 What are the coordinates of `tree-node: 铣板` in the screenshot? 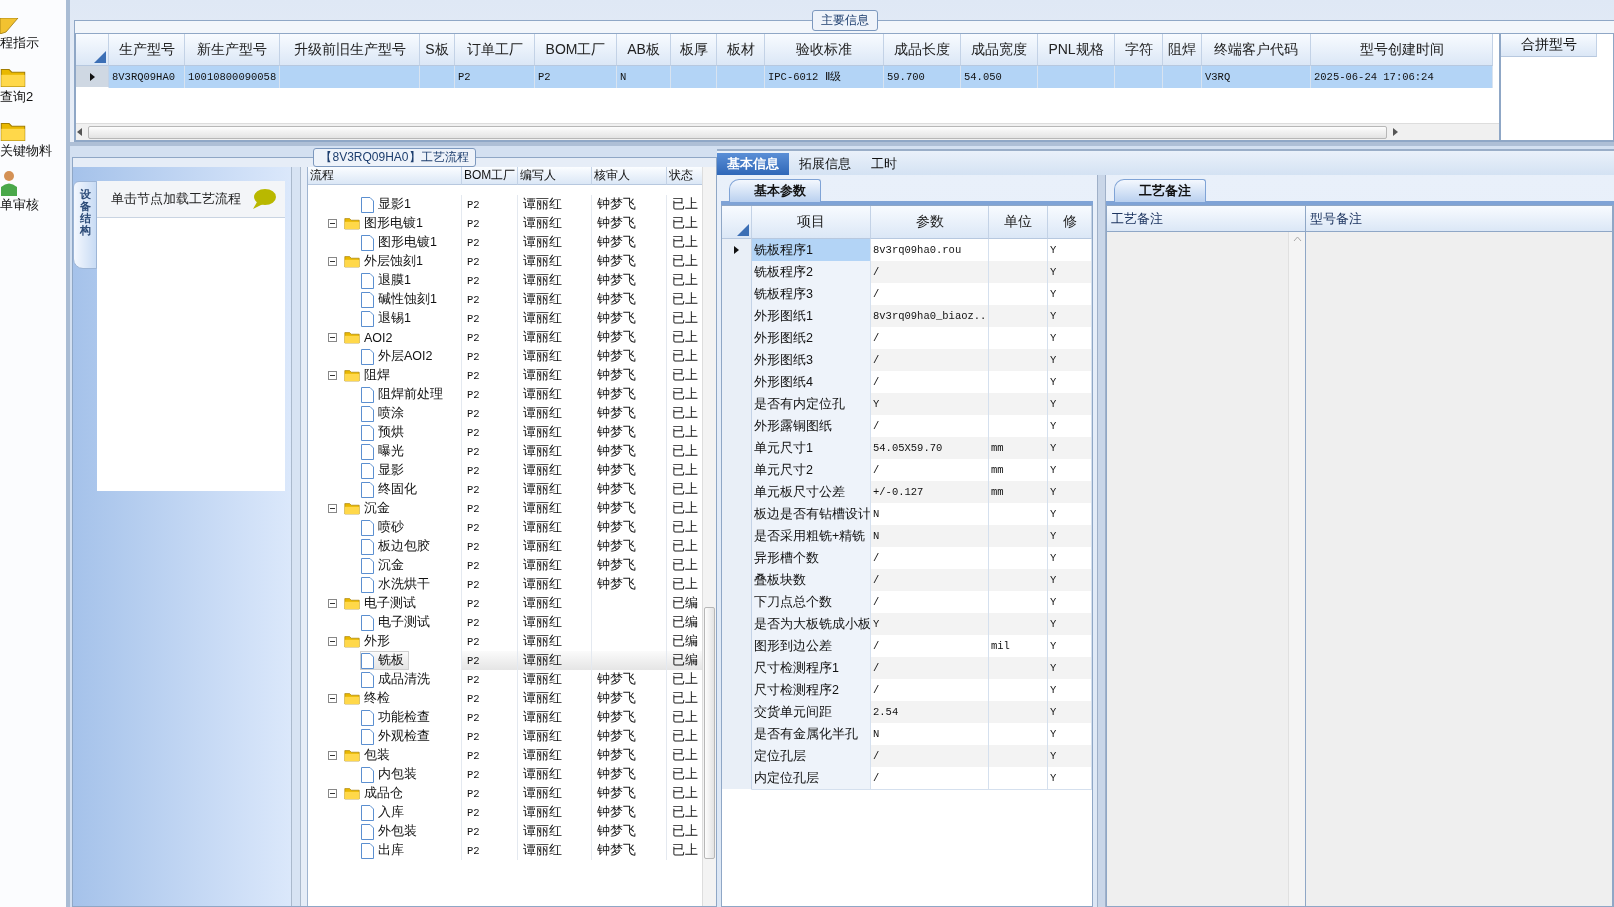 It's located at (384, 660).